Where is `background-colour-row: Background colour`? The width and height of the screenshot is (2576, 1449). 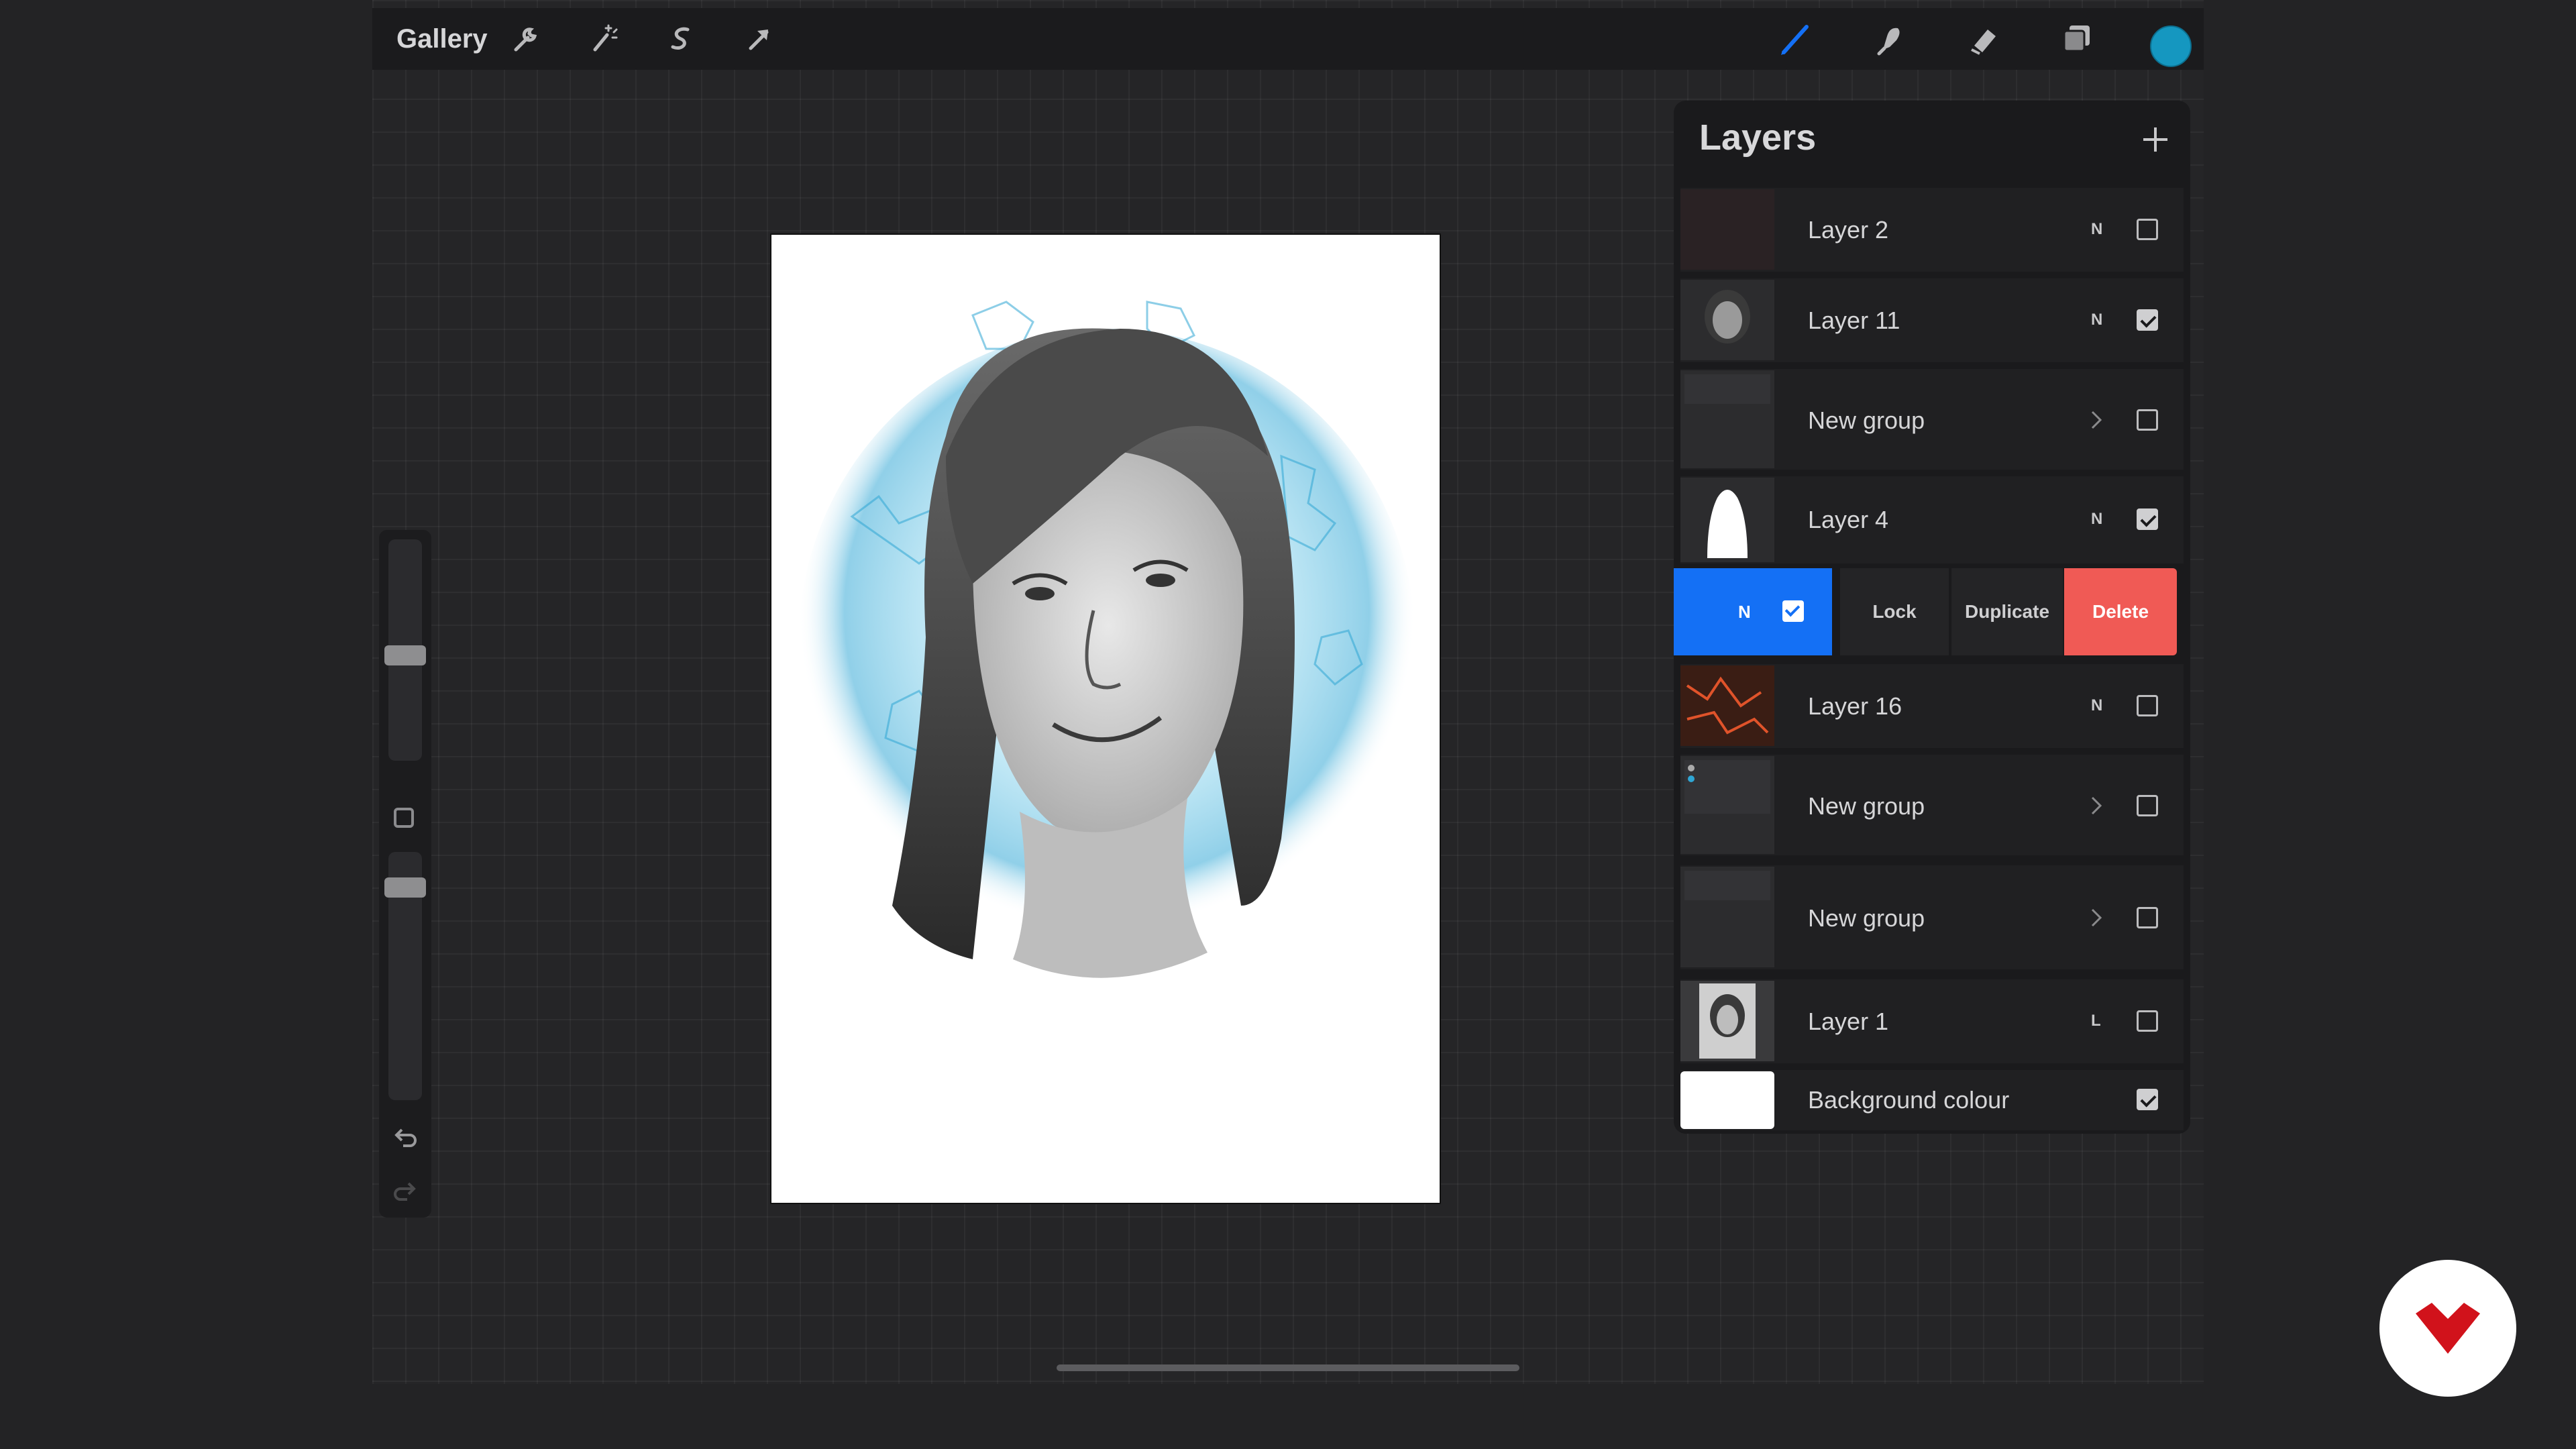
background-colour-row: Background colour is located at coordinates (1932, 1100).